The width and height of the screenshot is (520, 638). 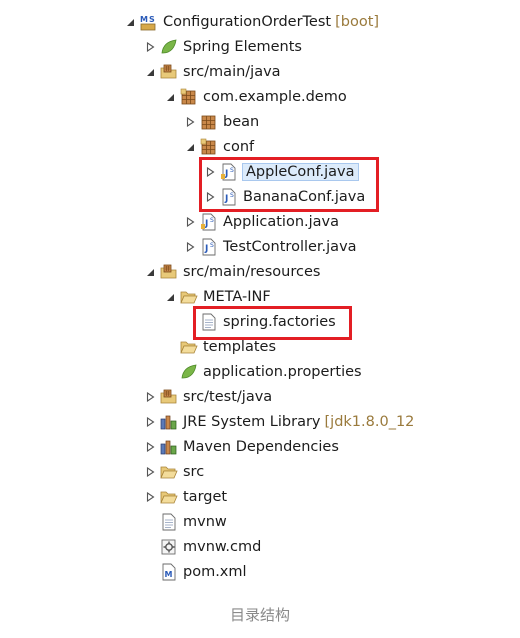 I want to click on tree-row-jre-library: JRE System Library [jdk1.8.0_12, so click(x=279, y=422).